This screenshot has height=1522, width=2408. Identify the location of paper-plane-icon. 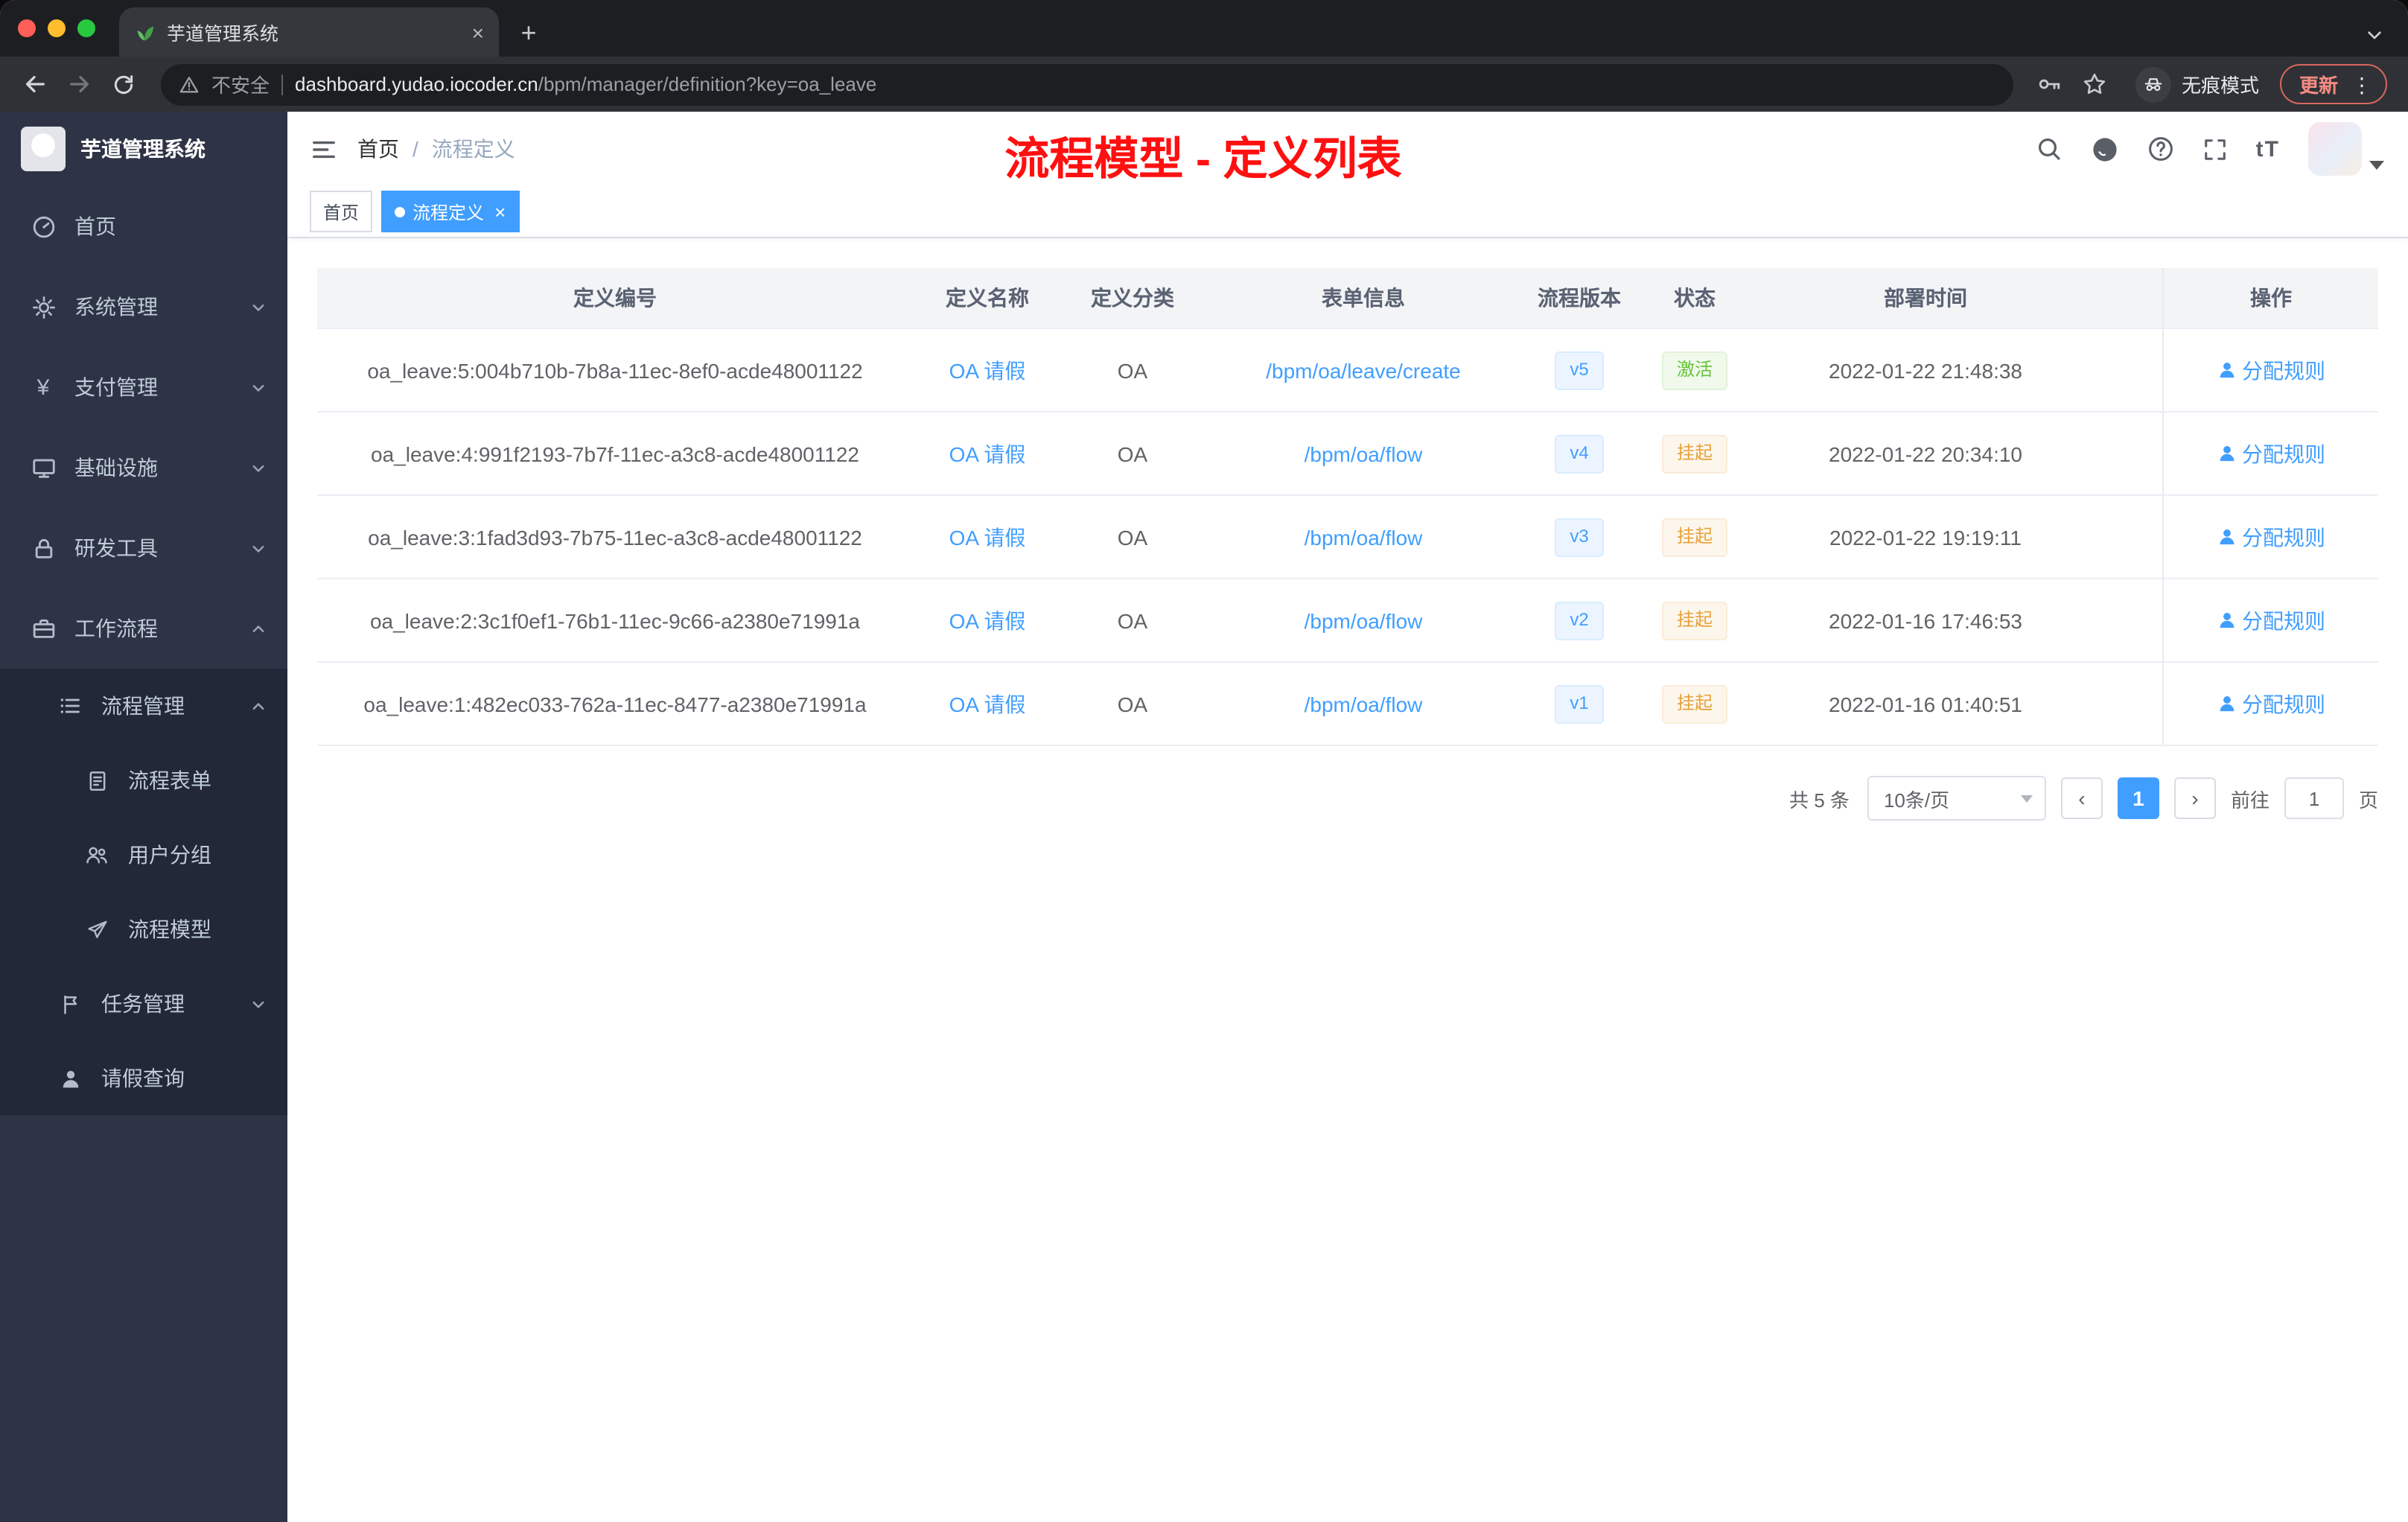
(96, 929).